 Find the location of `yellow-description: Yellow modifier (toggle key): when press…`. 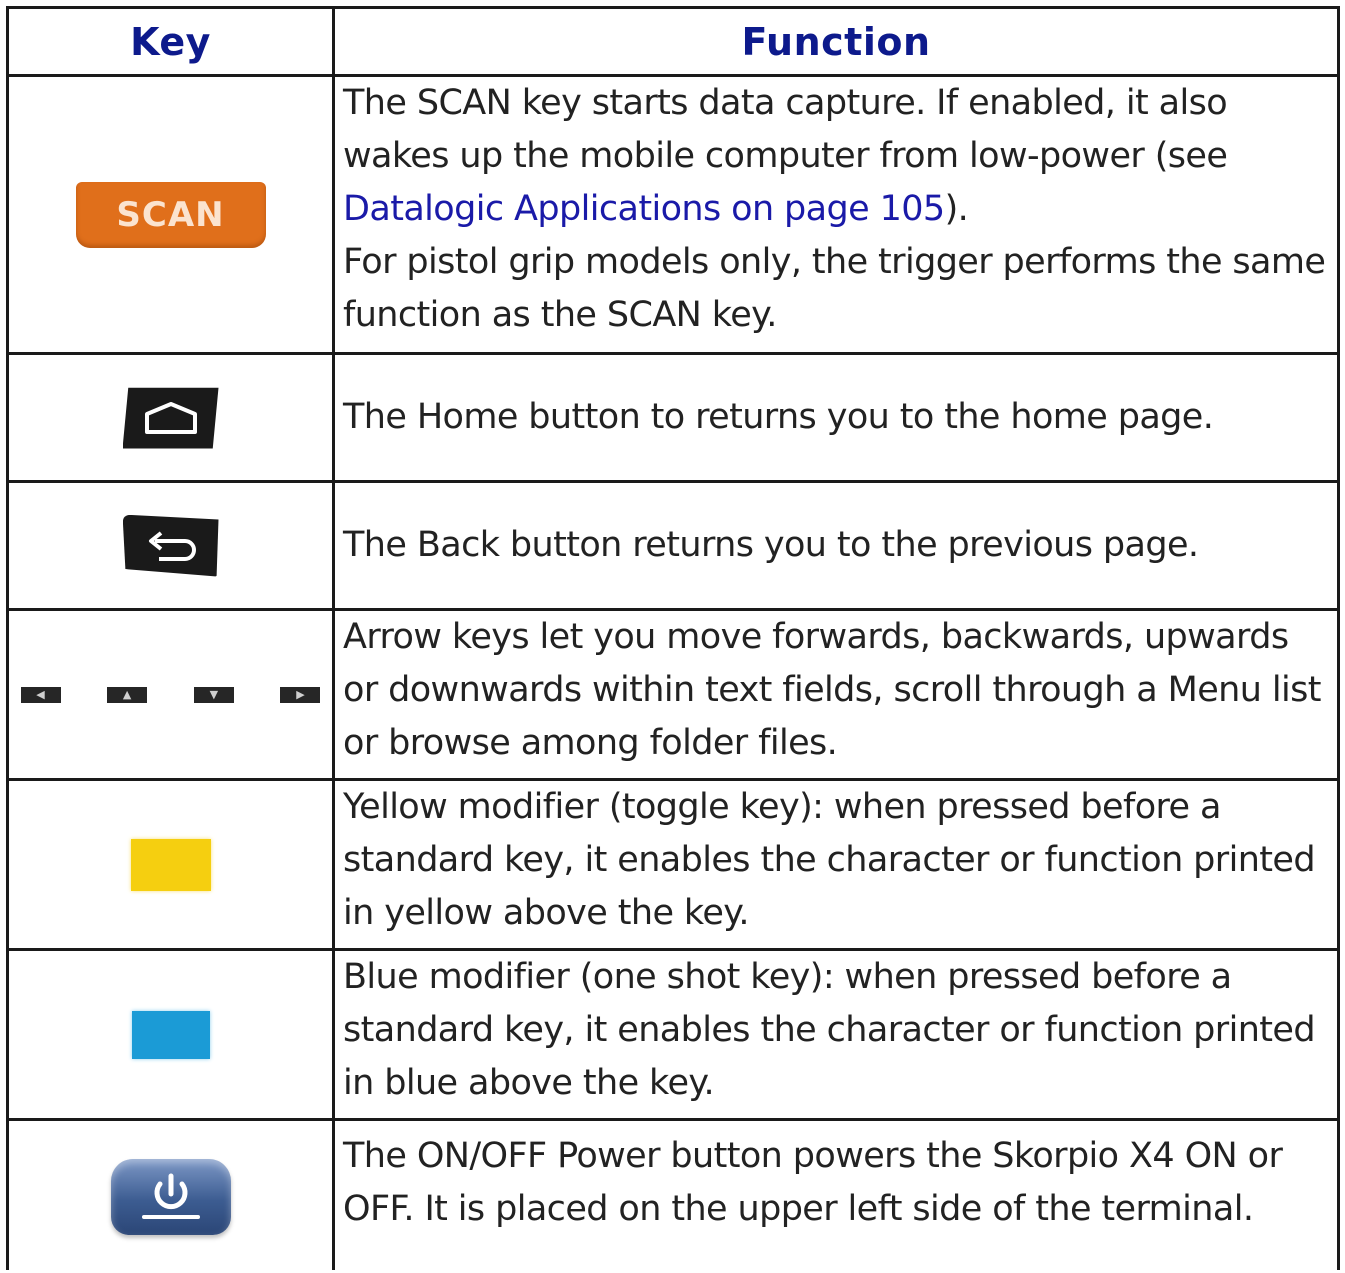

yellow-description: Yellow modifier (toggle key): when press… is located at coordinates (829, 860).